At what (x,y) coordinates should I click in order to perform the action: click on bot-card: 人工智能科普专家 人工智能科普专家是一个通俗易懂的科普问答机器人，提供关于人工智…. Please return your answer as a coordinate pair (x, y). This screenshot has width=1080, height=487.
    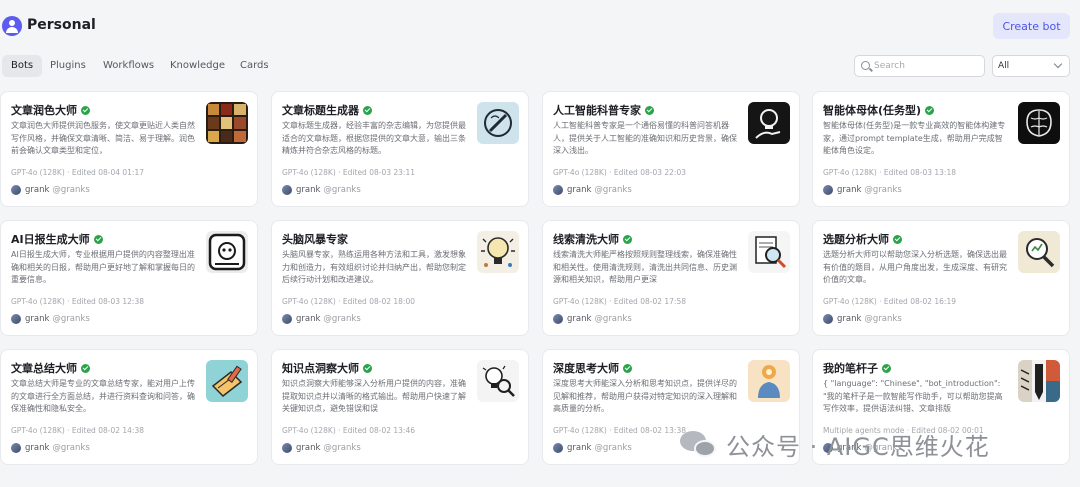
    Looking at the image, I should click on (671, 149).